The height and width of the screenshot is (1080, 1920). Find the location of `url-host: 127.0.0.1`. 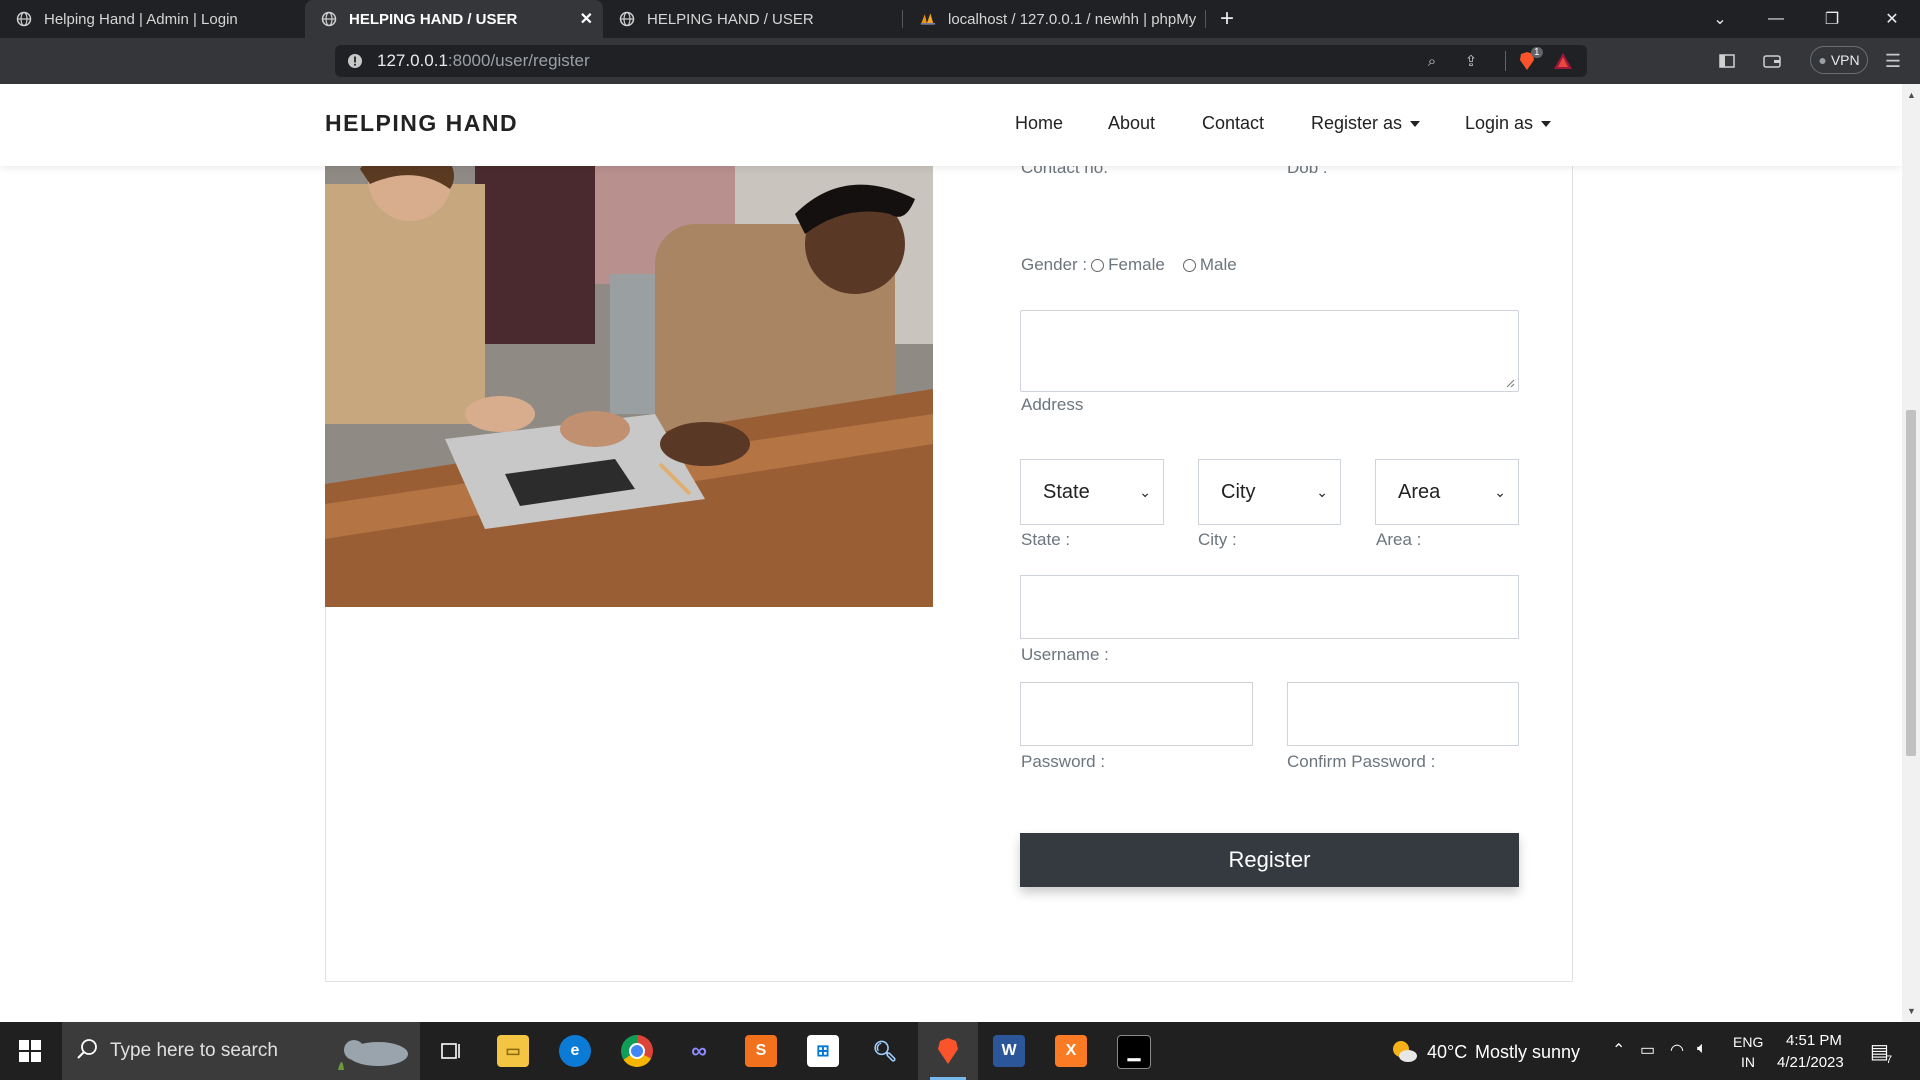

url-host: 127.0.0.1 is located at coordinates (412, 60).